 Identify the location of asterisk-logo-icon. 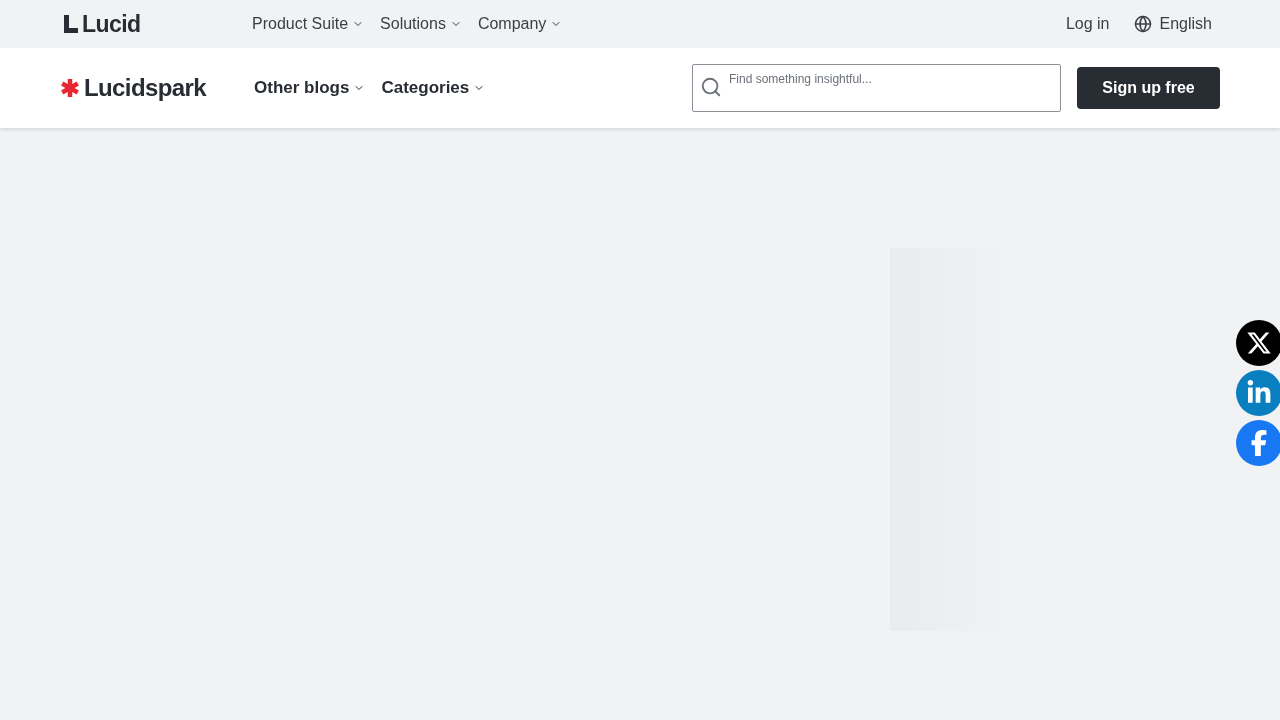
(70, 88).